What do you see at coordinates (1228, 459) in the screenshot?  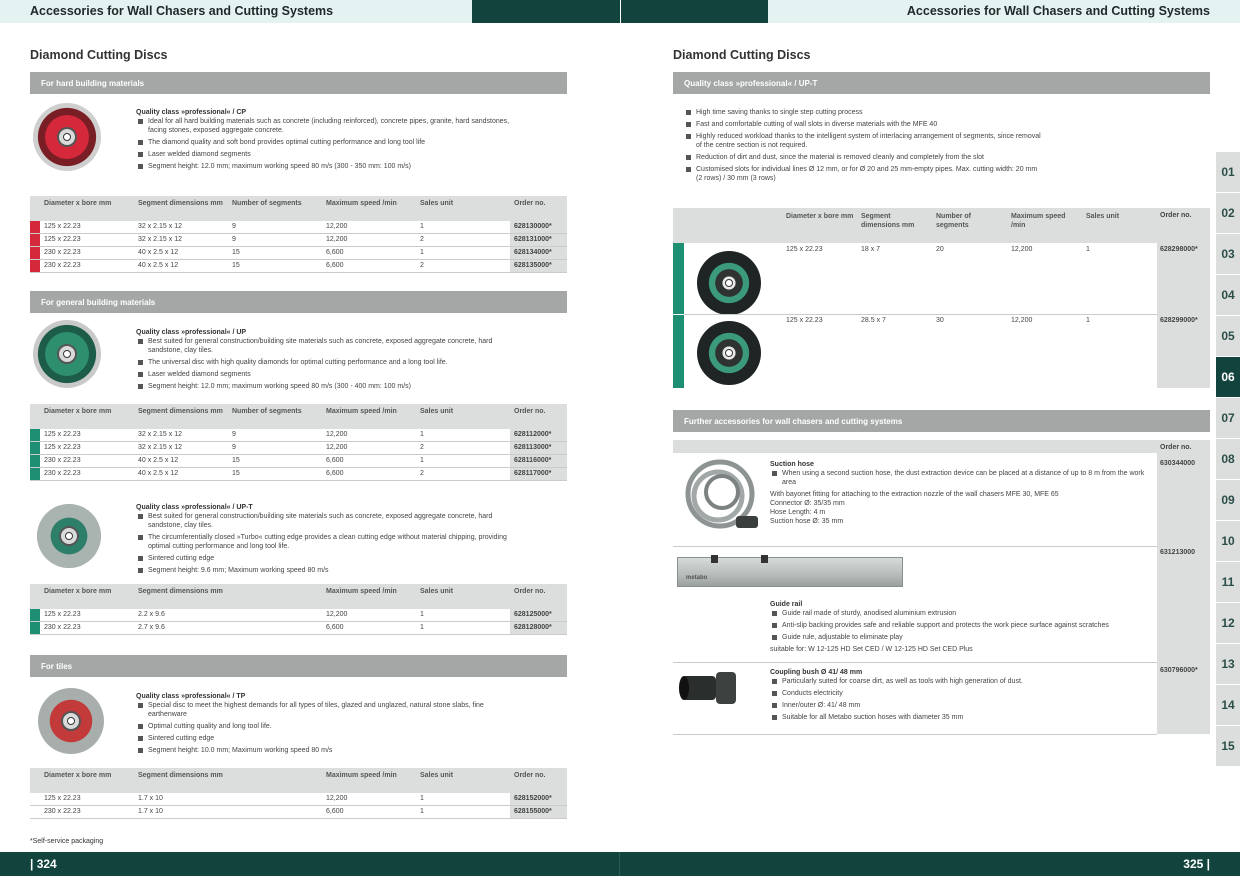 I see `chapter-tab-08: 08` at bounding box center [1228, 459].